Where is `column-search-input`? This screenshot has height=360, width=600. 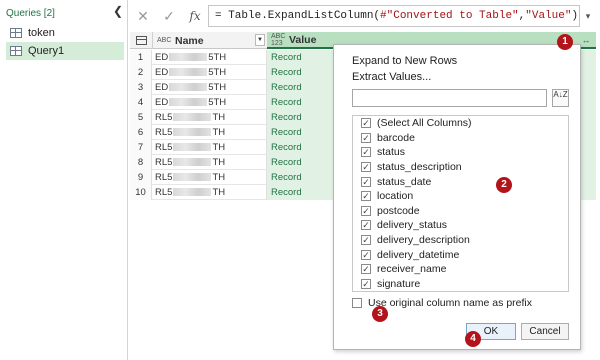
column-search-input is located at coordinates (449, 98).